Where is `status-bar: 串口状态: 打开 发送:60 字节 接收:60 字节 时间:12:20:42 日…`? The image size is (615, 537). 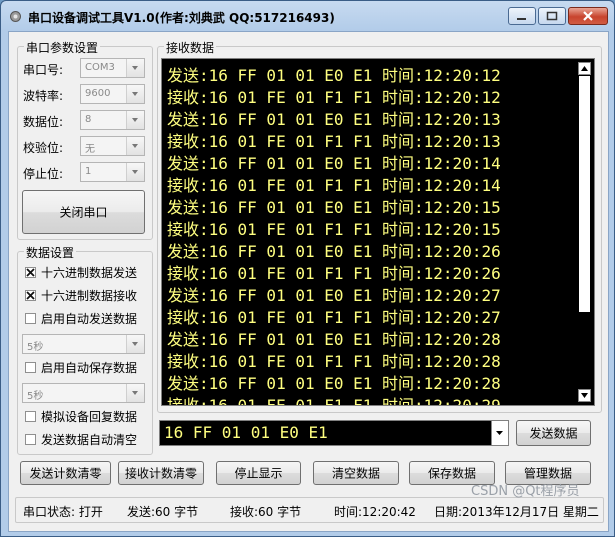 status-bar: 串口状态: 打开 发送:60 字节 接收:60 字节 时间:12:20:42 日… is located at coordinates (309, 510).